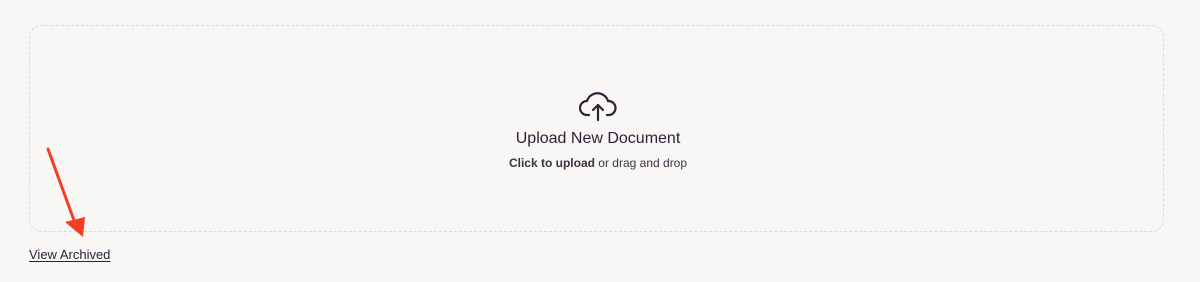 This screenshot has height=282, width=1200. What do you see at coordinates (598, 138) in the screenshot?
I see `upload-title: Upload New Document` at bounding box center [598, 138].